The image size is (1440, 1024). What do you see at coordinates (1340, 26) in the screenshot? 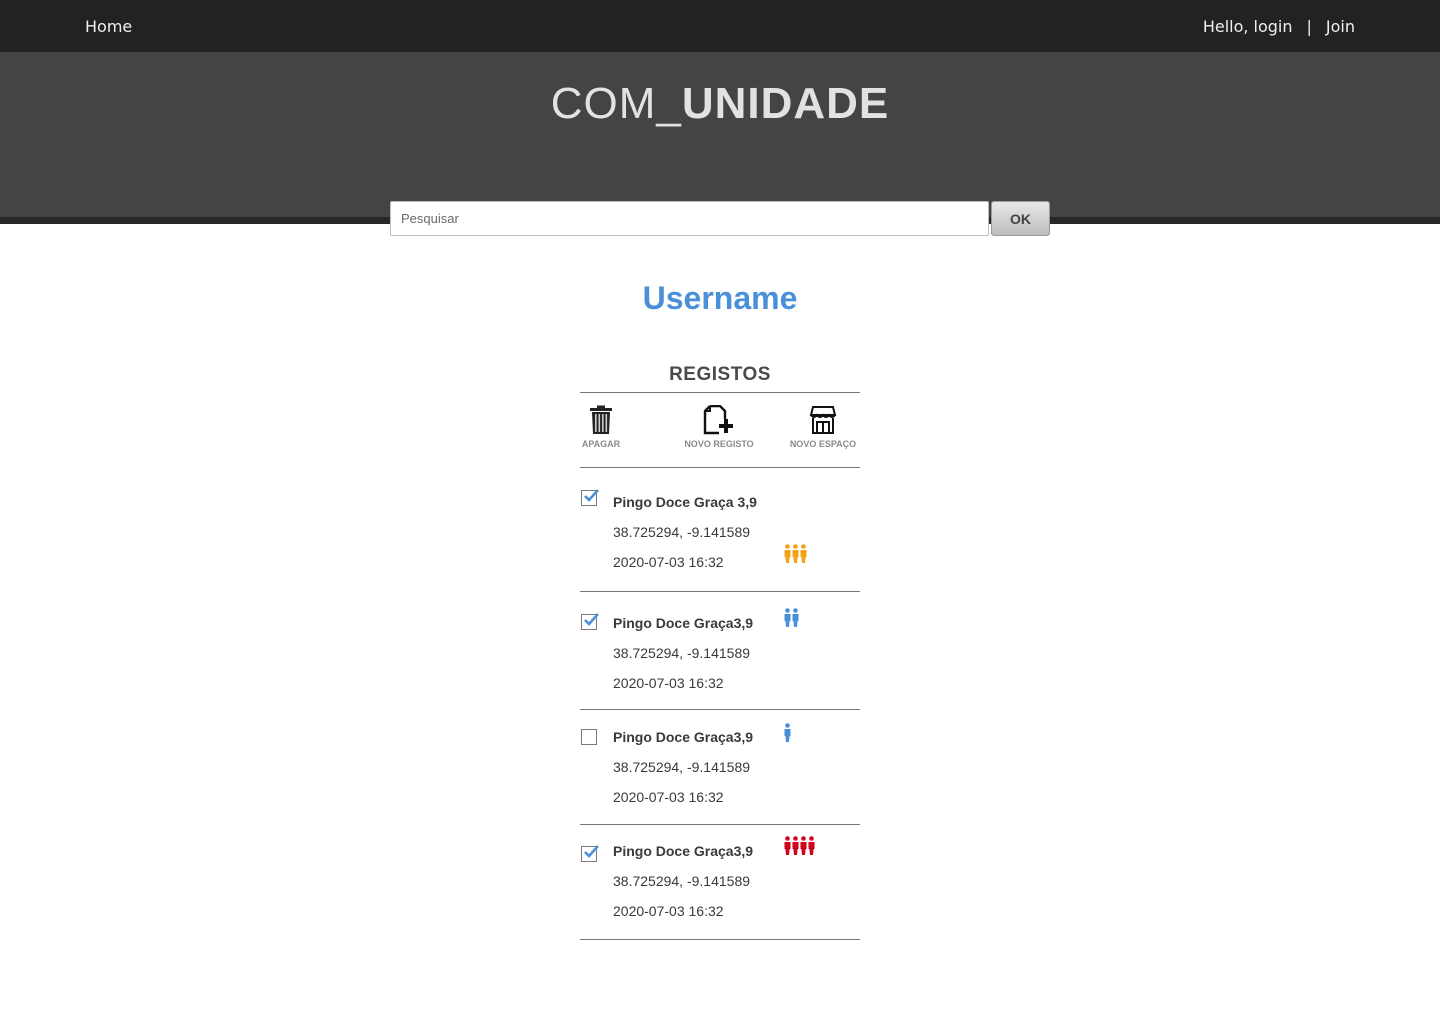
I see `join-link: Join` at bounding box center [1340, 26].